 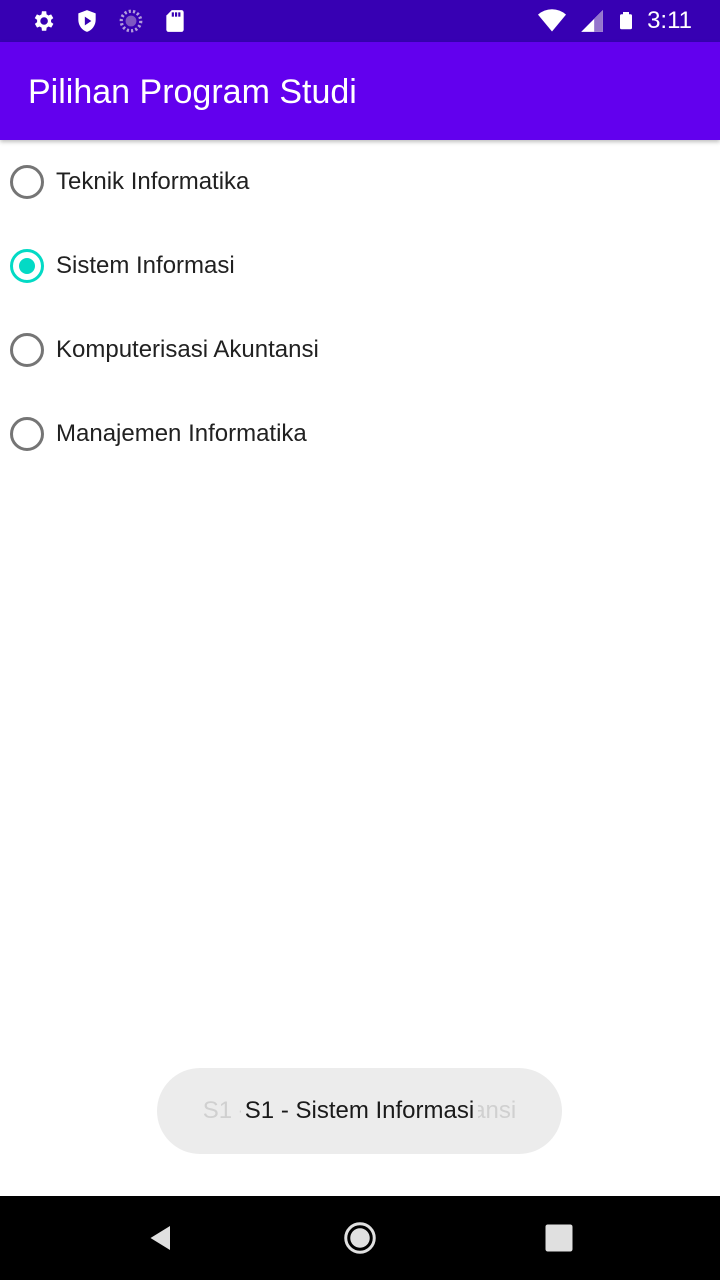 What do you see at coordinates (131, 21) in the screenshot?
I see `sync-icon` at bounding box center [131, 21].